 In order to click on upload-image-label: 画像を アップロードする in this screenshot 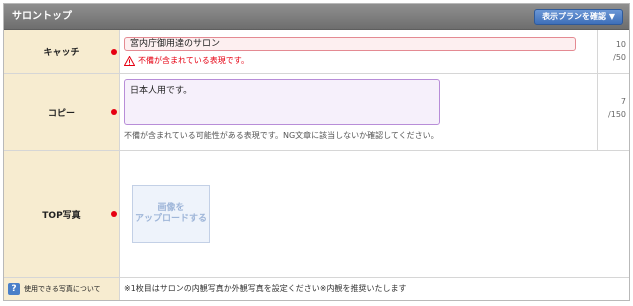, I will do `click(170, 213)`.